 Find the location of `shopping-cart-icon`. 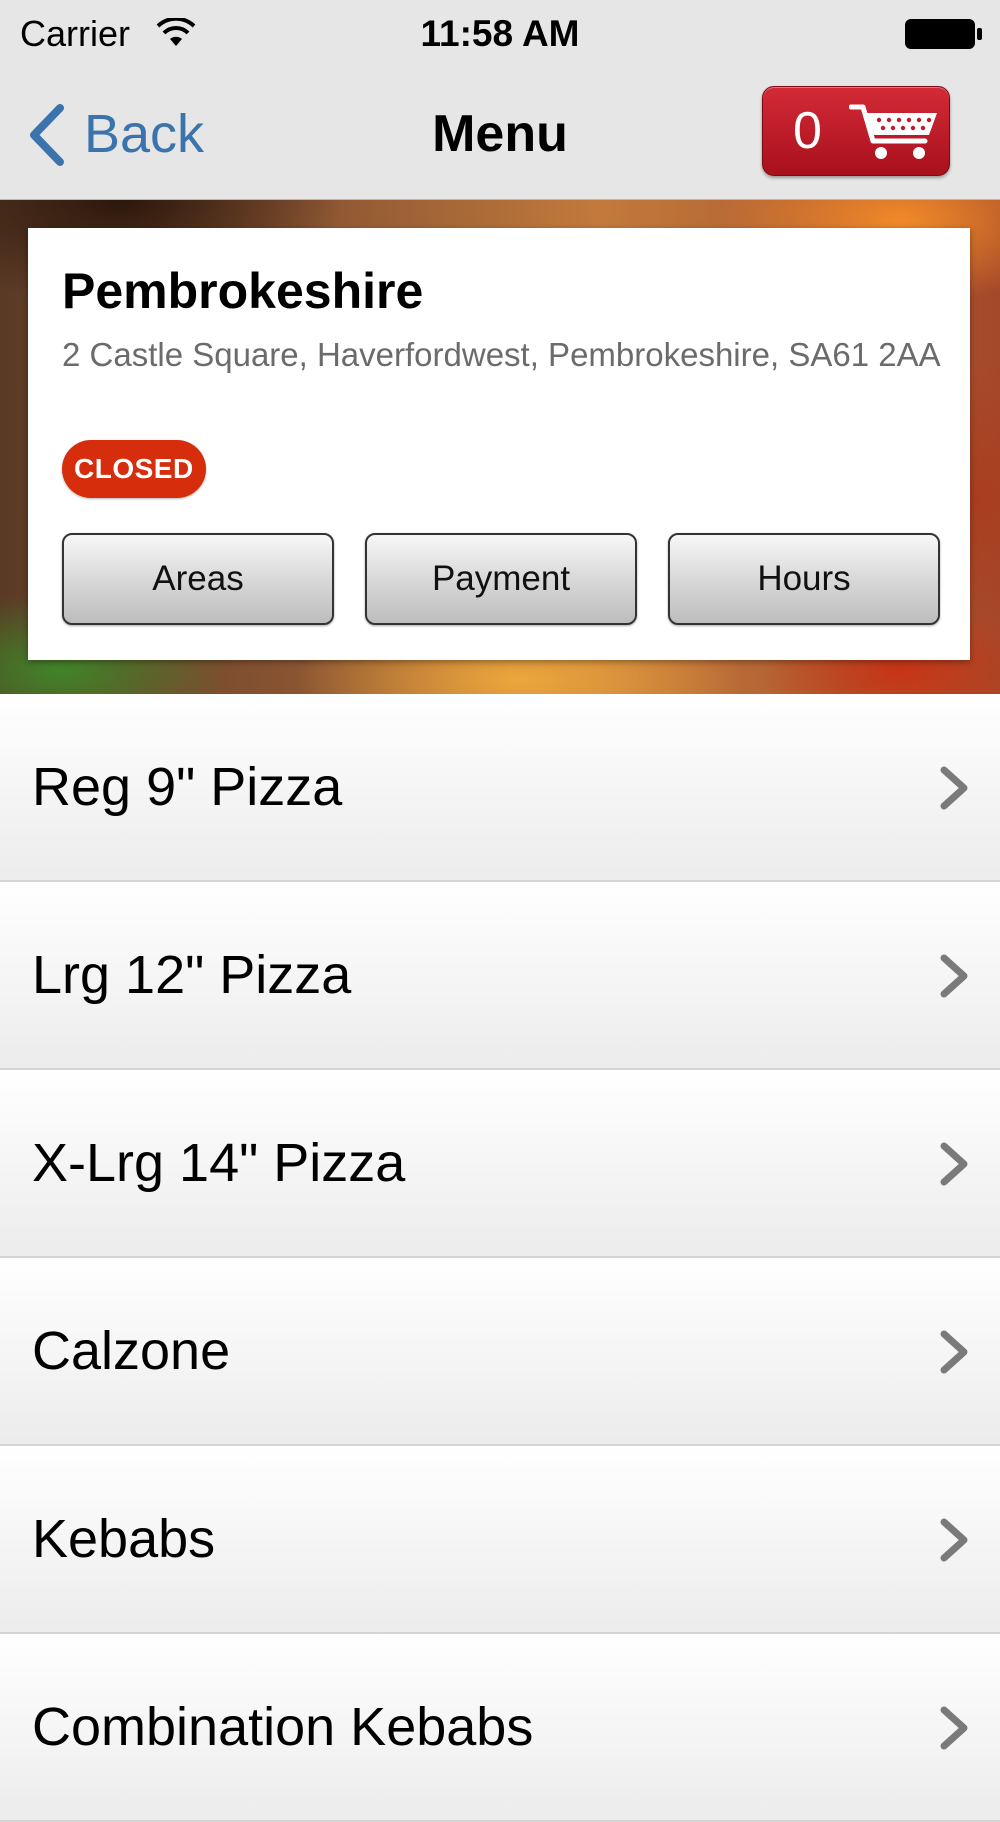

shopping-cart-icon is located at coordinates (893, 131).